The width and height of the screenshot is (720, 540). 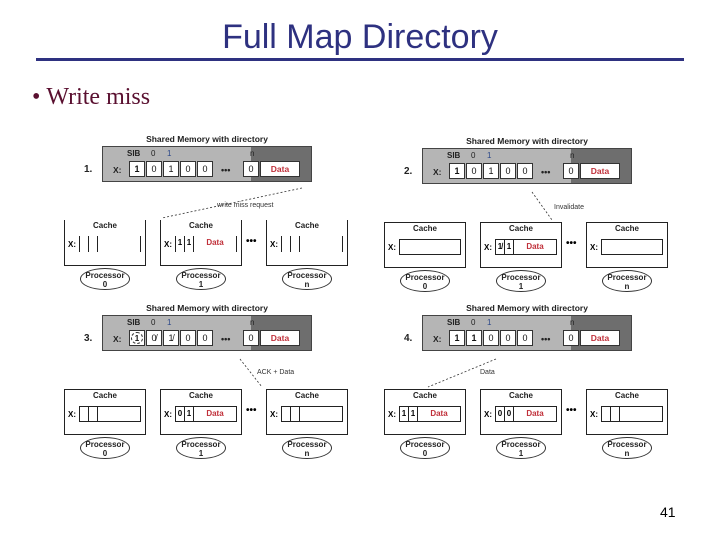 I want to click on cache-box: Cache X: 0 1 Data, so click(x=201, y=412).